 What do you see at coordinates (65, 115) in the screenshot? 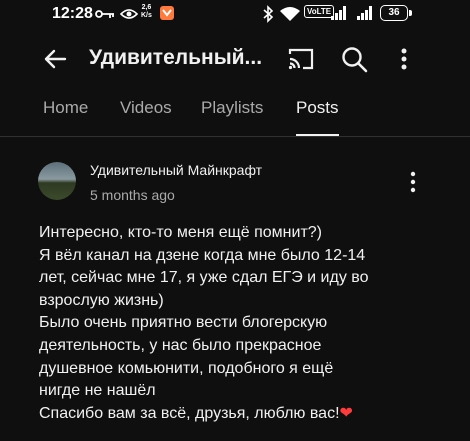
I see `tab-home: Home` at bounding box center [65, 115].